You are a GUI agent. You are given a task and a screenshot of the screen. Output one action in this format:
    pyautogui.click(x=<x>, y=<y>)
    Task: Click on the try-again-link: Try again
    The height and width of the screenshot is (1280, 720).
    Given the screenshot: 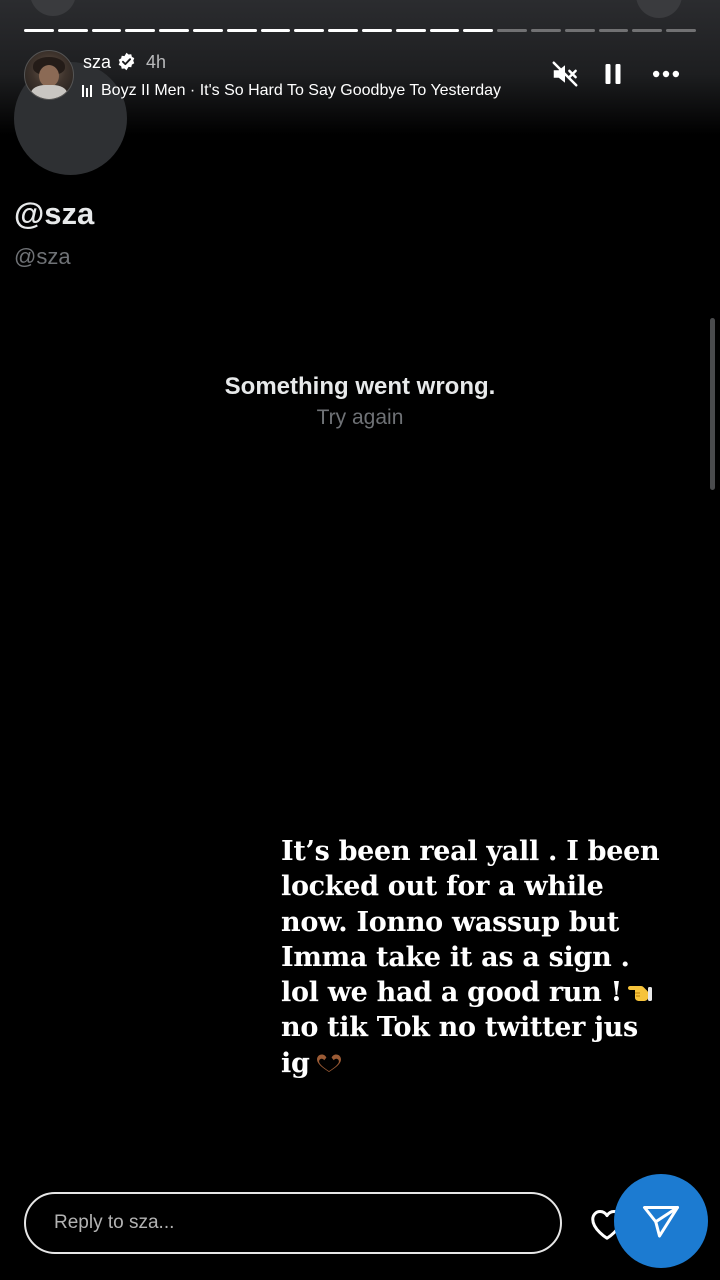 What is the action you would take?
    pyautogui.click(x=360, y=418)
    